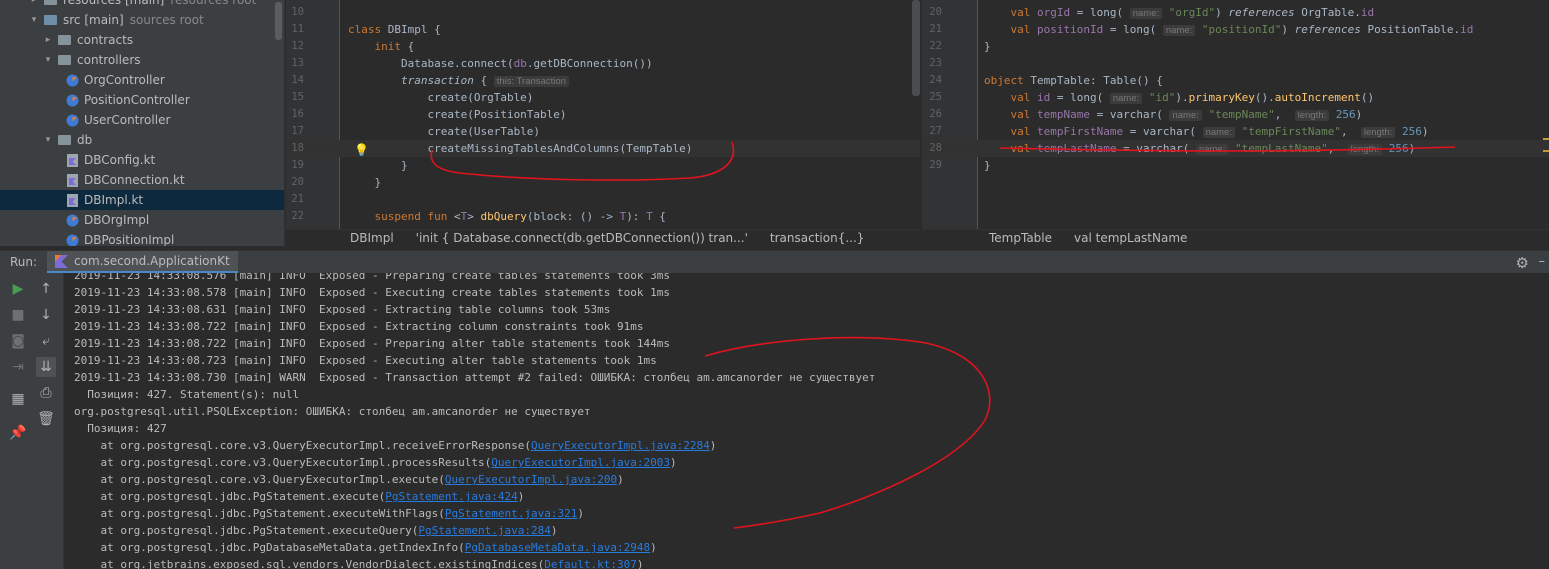 The width and height of the screenshot is (1549, 569). What do you see at coordinates (1020, 238) in the screenshot?
I see `breadcrumb-item: TempTable` at bounding box center [1020, 238].